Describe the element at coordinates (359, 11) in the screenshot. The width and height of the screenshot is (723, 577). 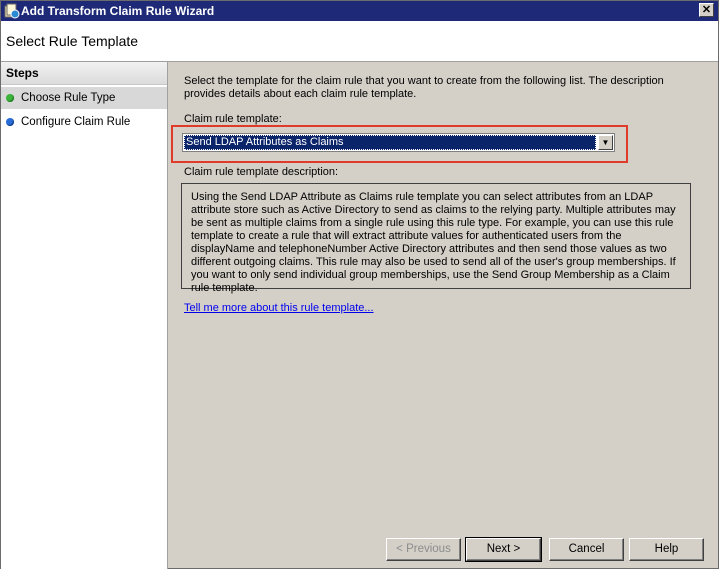
I see `title-bar: Add Transform Claim Rule Wizard ✕` at that location.